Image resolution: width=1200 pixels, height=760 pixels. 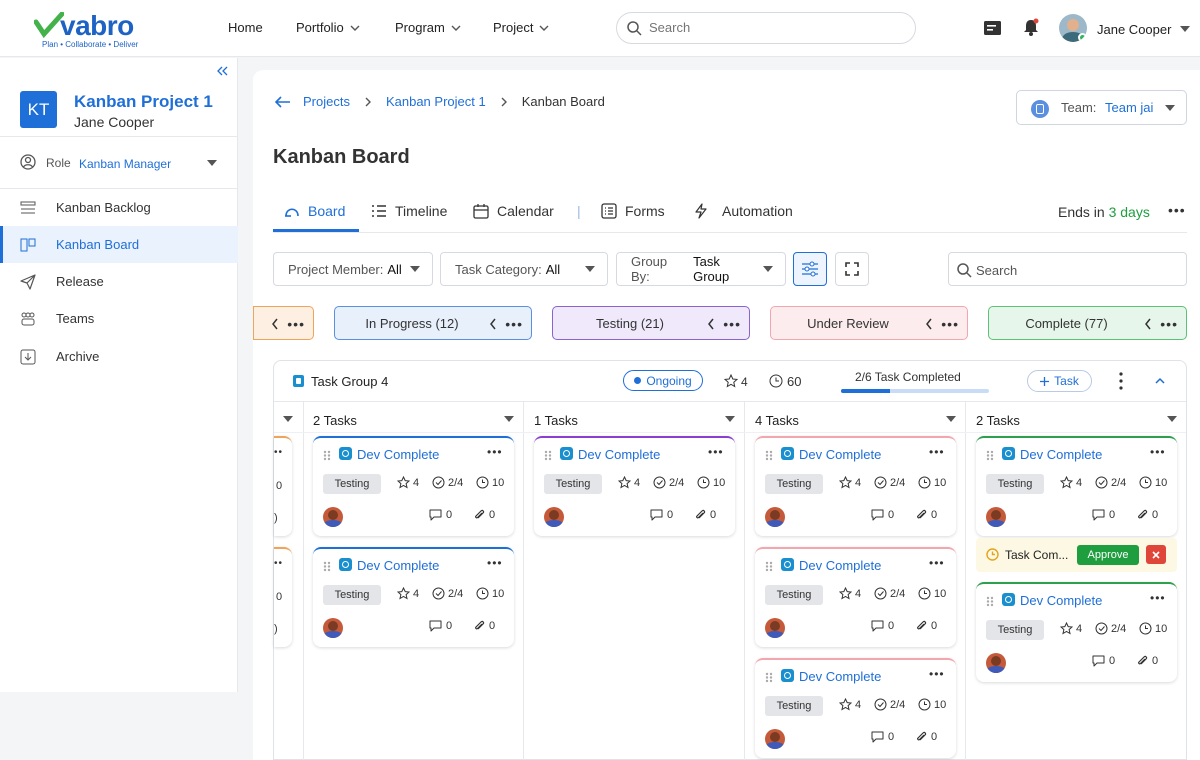 I want to click on sidebar-item-kanban-board: Kanban Board, so click(x=119, y=244).